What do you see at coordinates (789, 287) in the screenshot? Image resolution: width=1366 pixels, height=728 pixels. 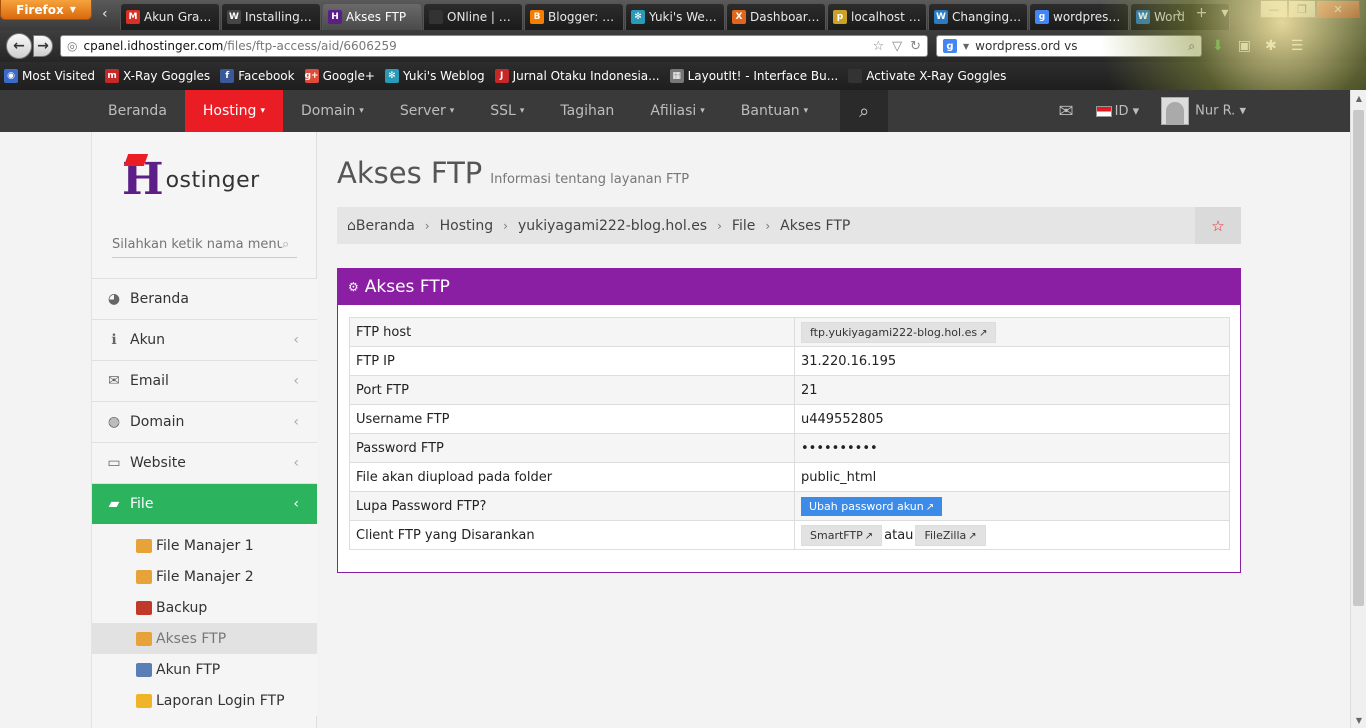 I see `panel-header: ⚙ Akses FTP` at bounding box center [789, 287].